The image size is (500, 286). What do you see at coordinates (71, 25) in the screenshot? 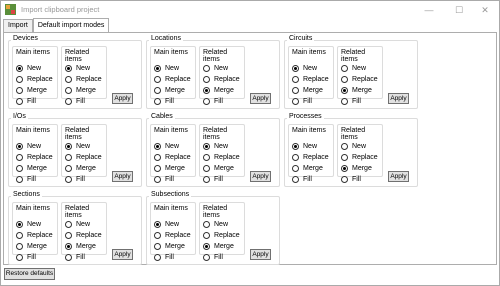
I see `tab-default-import-modes: Default import modes` at bounding box center [71, 25].